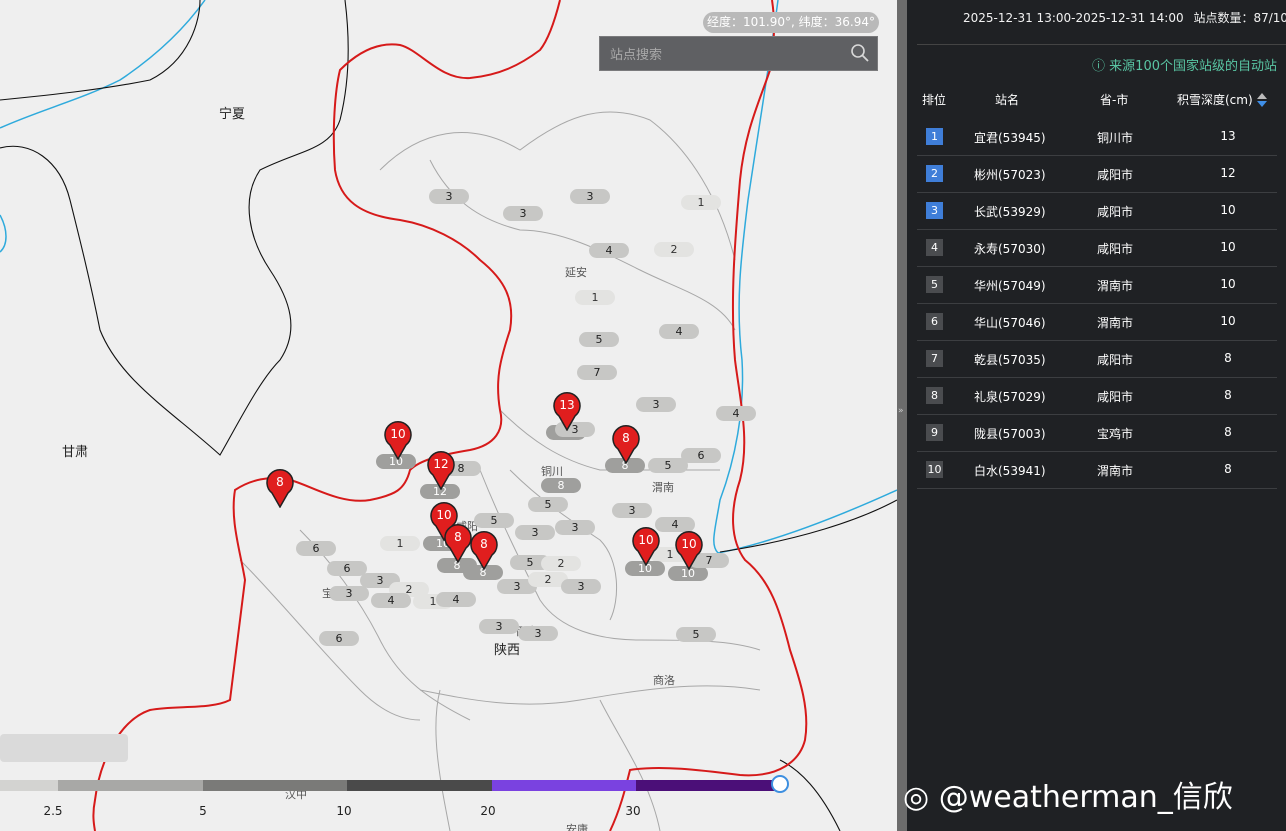 The height and width of the screenshot is (831, 1286). Describe the element at coordinates (444, 515) in the screenshot. I see `pin-value: 10` at that location.